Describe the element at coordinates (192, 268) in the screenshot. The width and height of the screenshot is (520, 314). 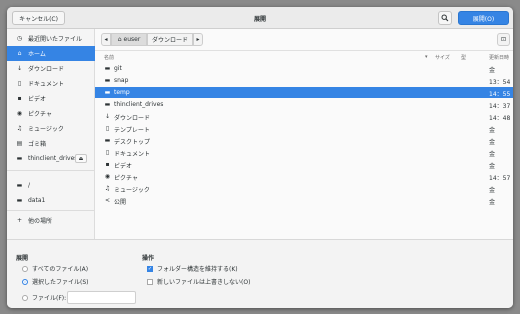
I see `keep-structure-checkbox: ✓ フォルダー構造を維持する(K)` at that location.